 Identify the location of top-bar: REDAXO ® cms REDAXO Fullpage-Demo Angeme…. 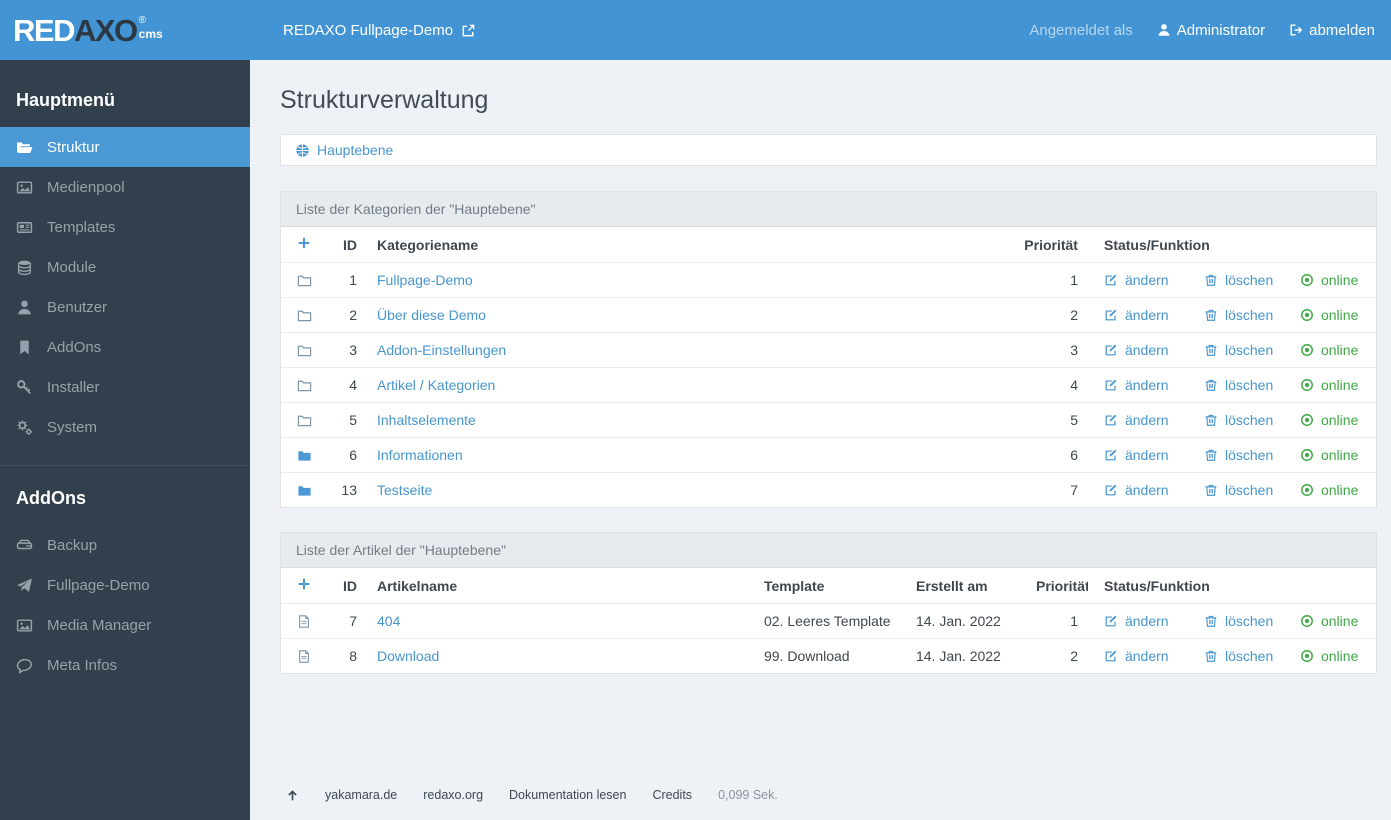
(695, 30).